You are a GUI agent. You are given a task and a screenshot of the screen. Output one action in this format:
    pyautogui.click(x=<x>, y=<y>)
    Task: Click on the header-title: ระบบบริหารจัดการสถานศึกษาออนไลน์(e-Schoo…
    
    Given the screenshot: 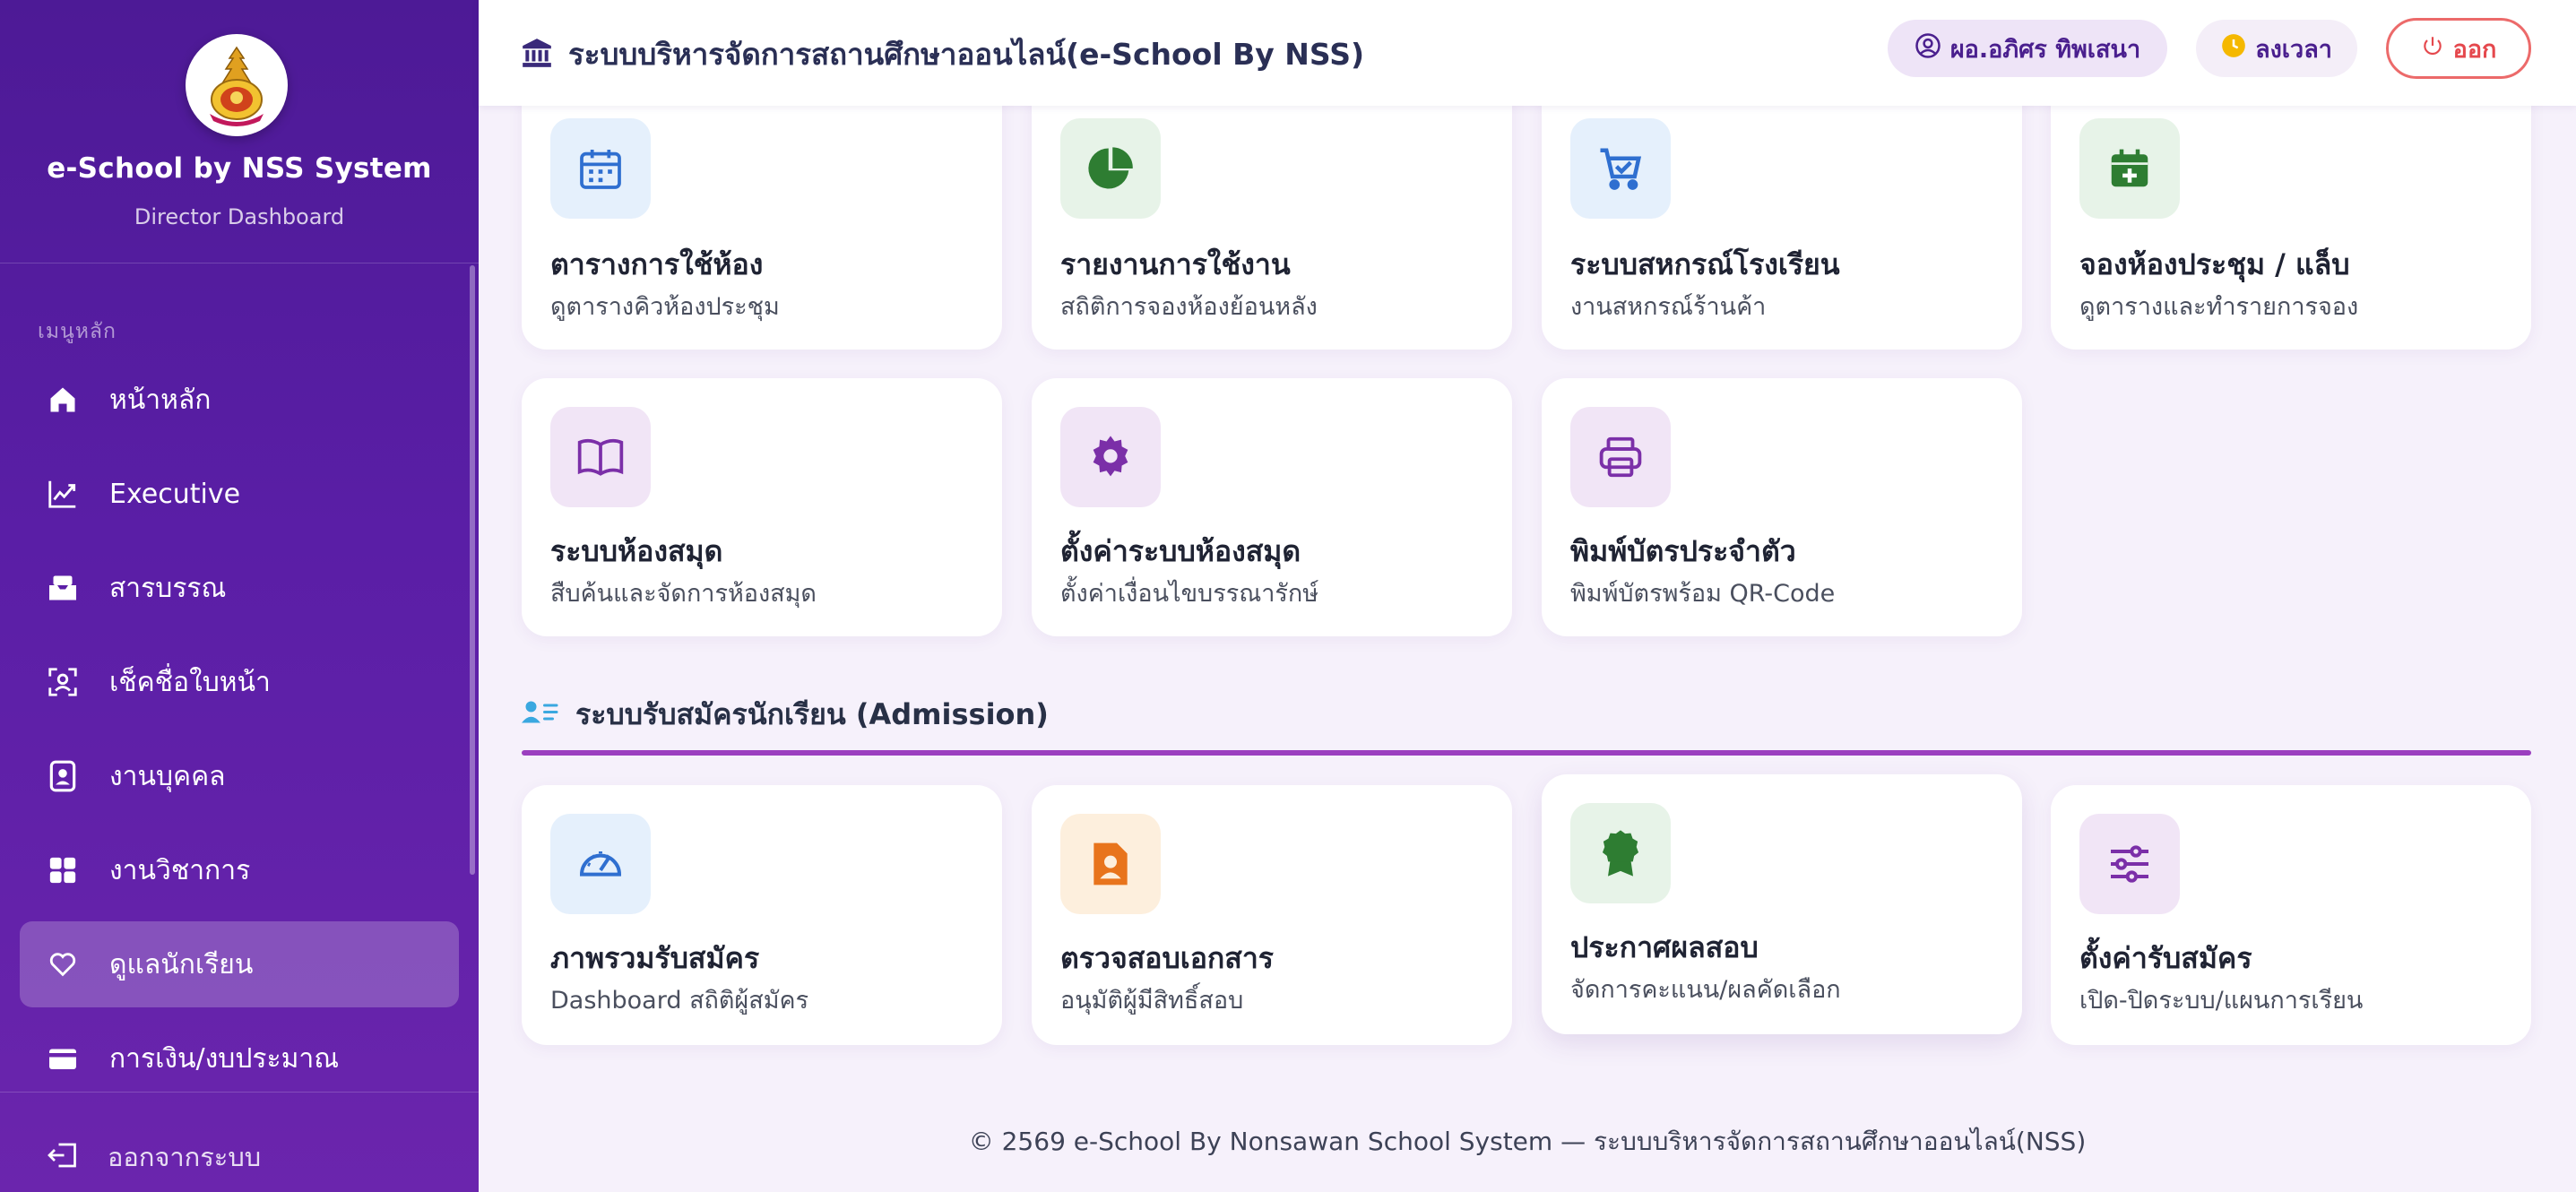 What is the action you would take?
    pyautogui.click(x=966, y=54)
    